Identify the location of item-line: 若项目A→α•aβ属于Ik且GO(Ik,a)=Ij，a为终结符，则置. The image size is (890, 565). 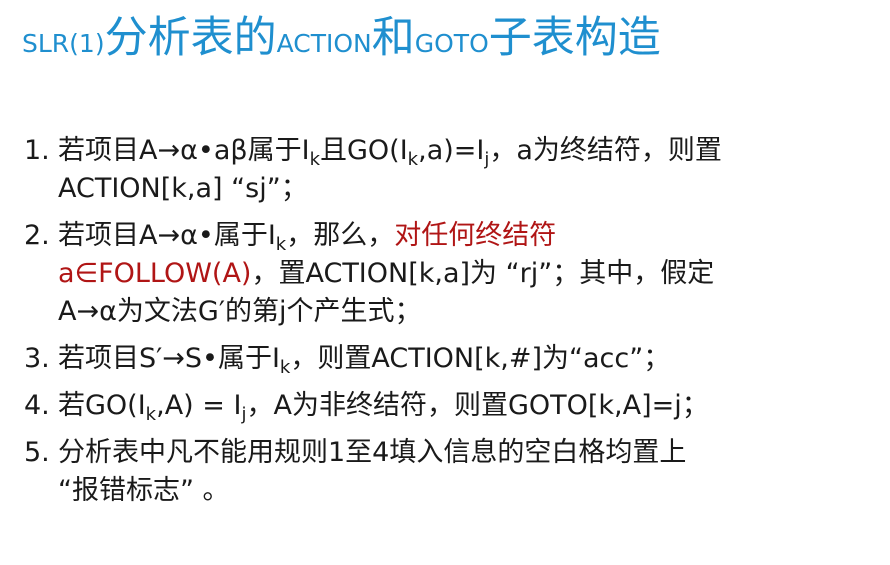
(466, 151).